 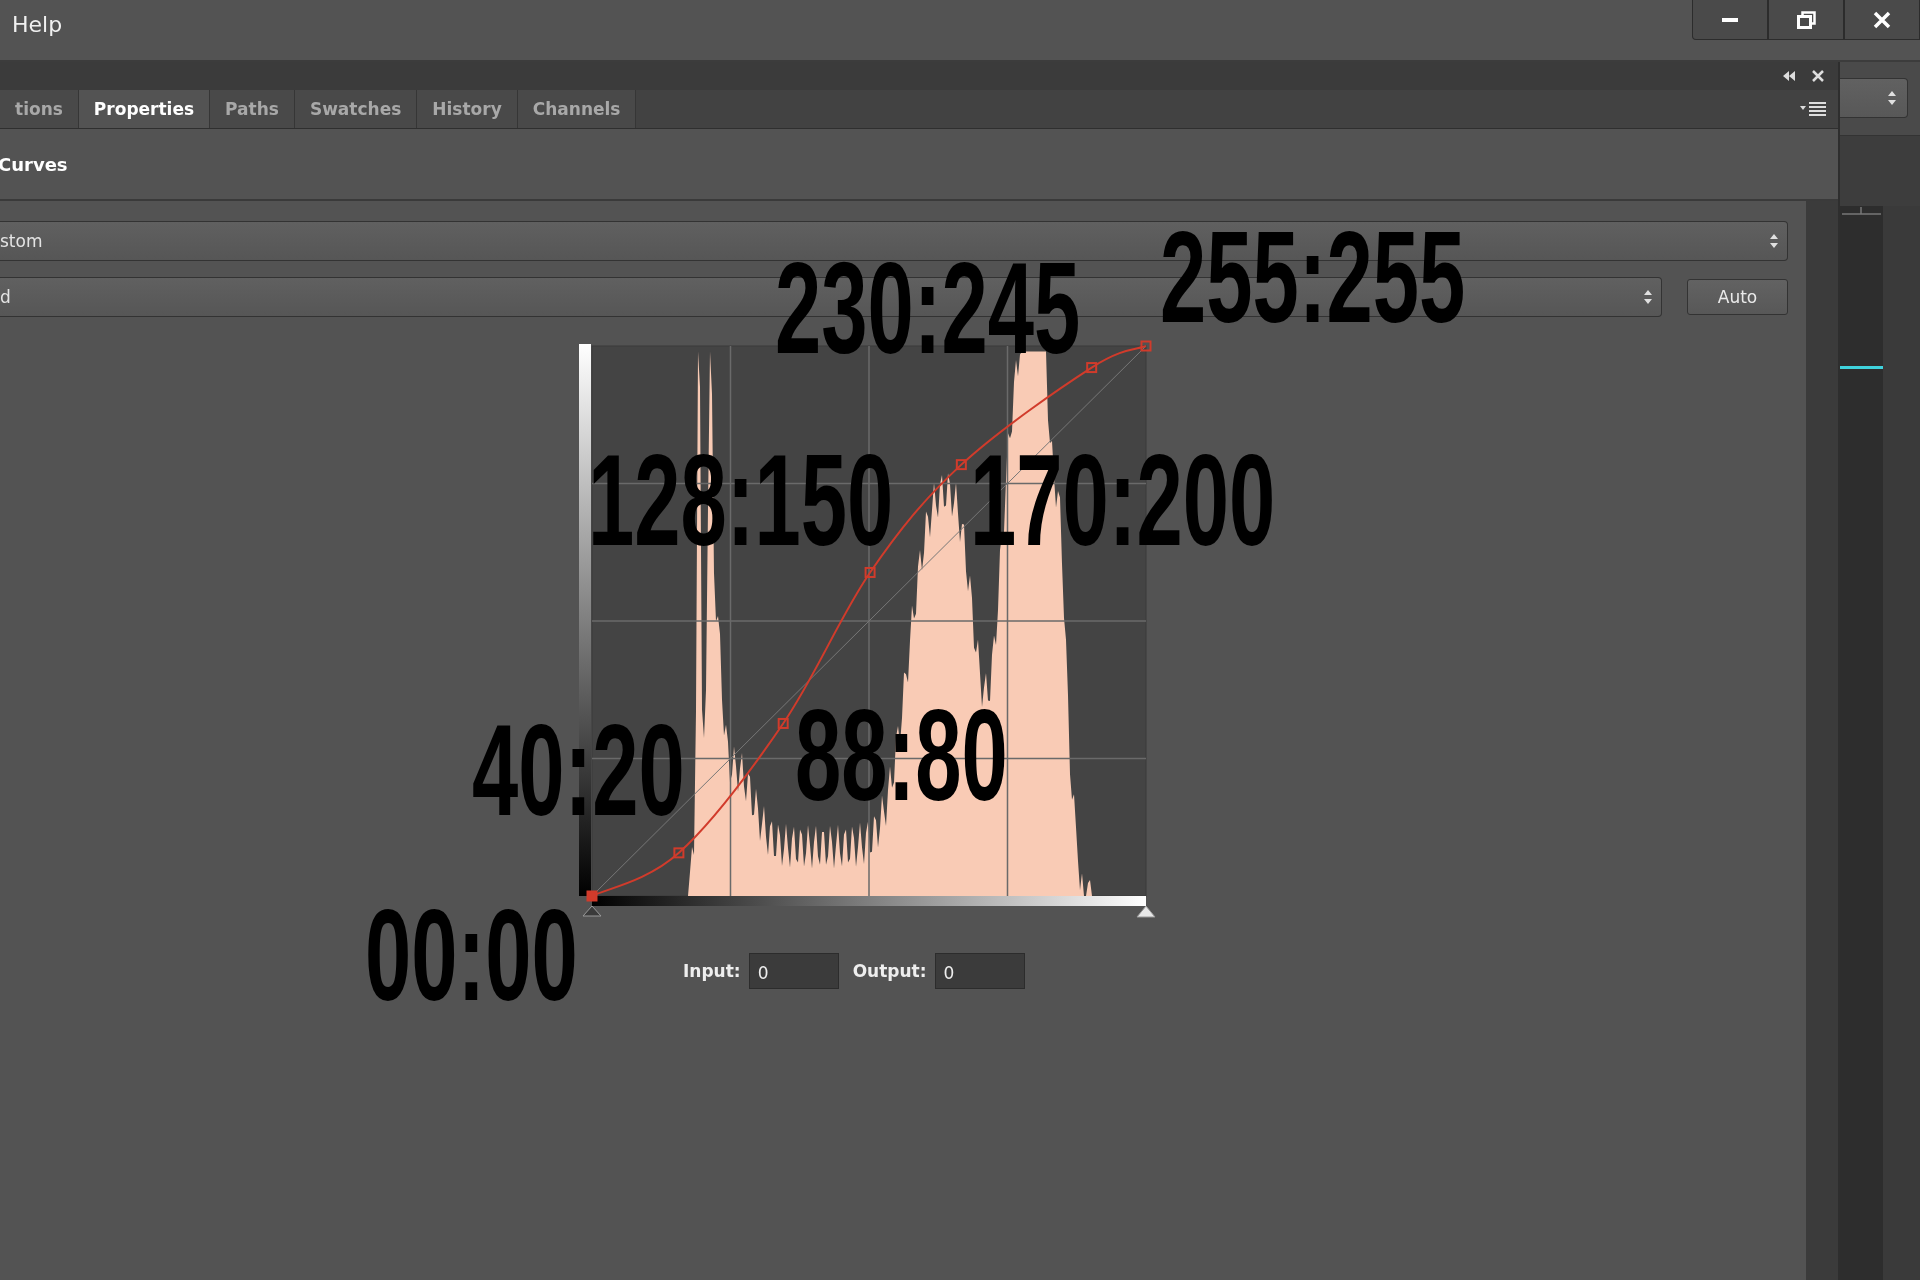 I want to click on point-label: 00:00, so click(x=471, y=955).